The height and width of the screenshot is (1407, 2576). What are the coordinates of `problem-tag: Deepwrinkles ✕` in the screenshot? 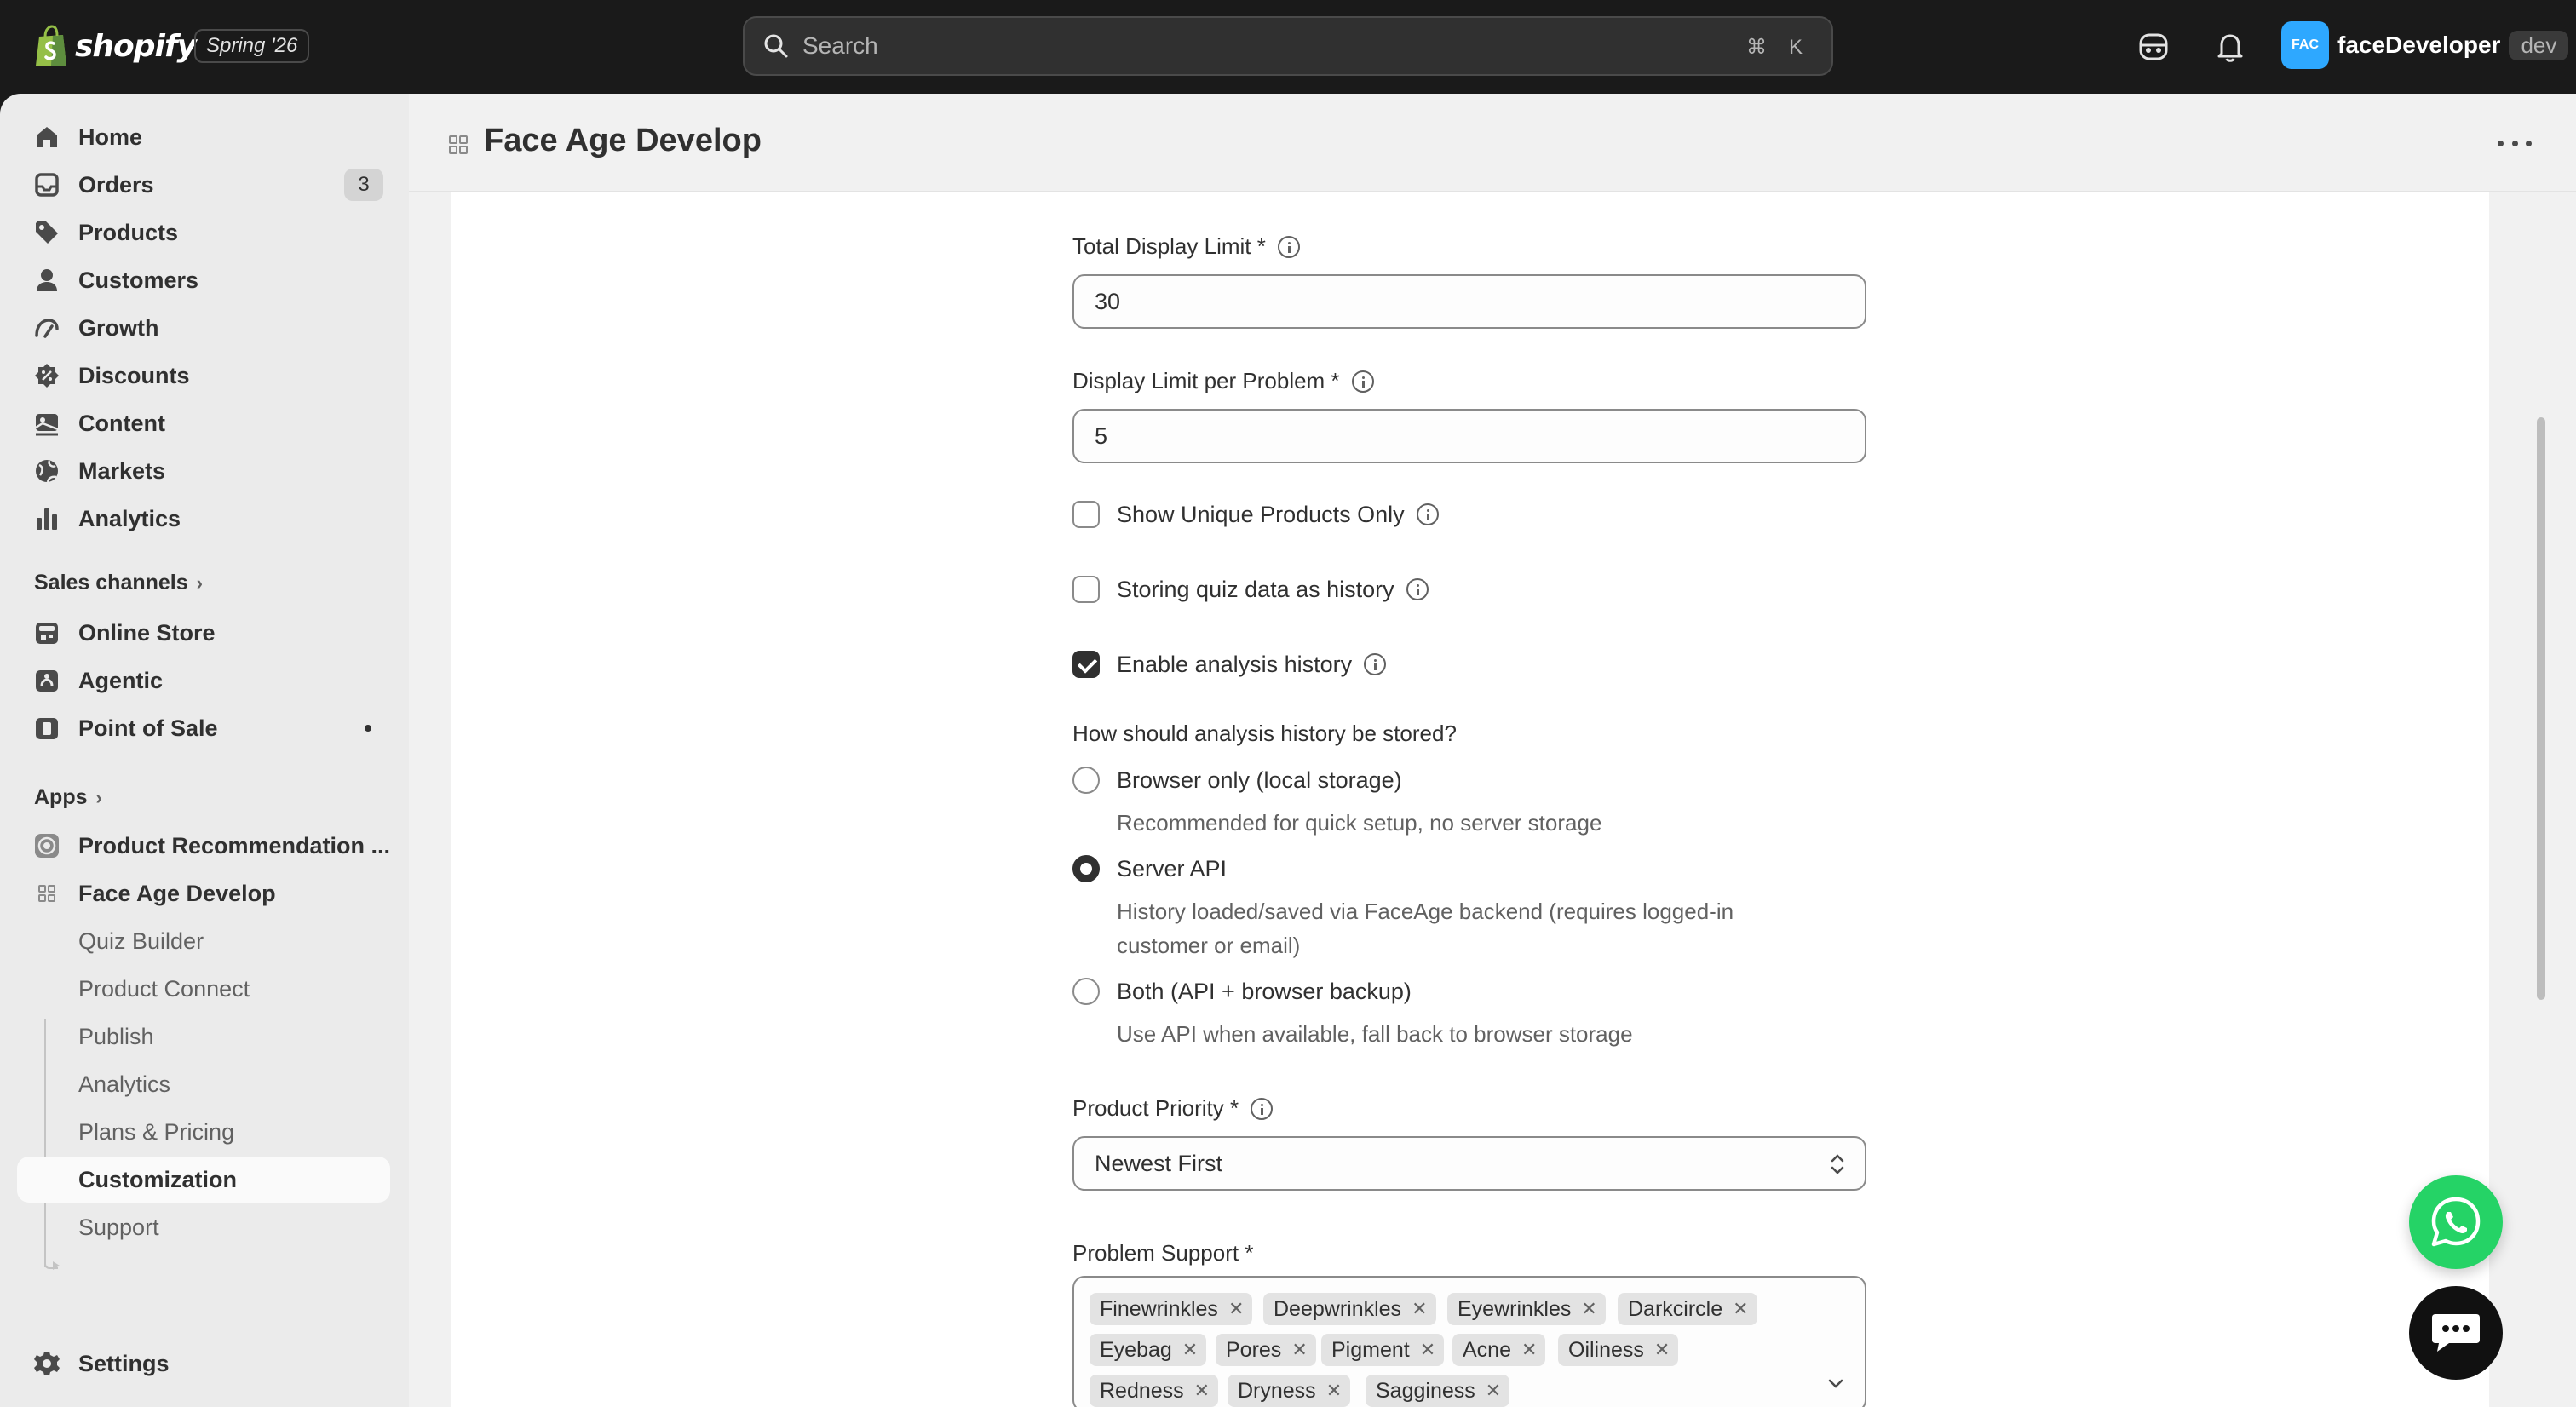 It's located at (1350, 1309).